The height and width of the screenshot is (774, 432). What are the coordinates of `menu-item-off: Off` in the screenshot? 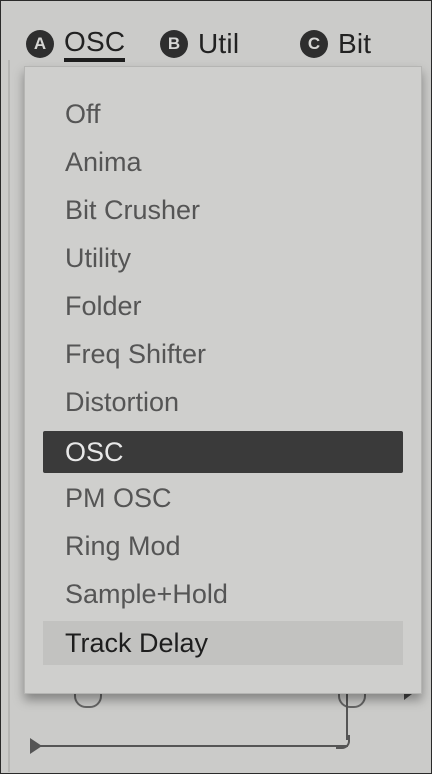 It's located at (223, 114).